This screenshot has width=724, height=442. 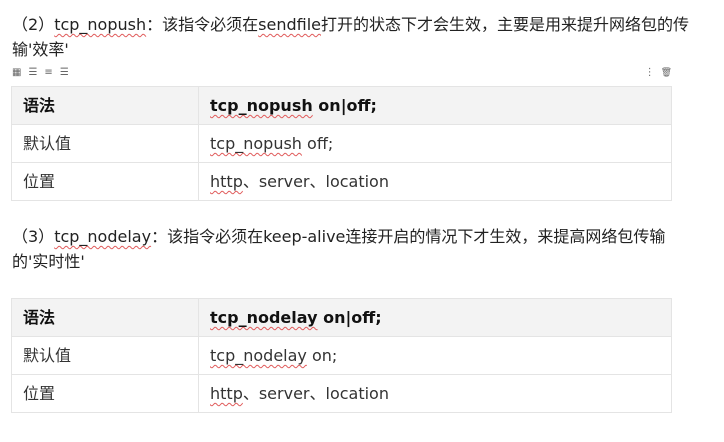 What do you see at coordinates (666, 73) in the screenshot?
I see `delete-table-icon: 🗑` at bounding box center [666, 73].